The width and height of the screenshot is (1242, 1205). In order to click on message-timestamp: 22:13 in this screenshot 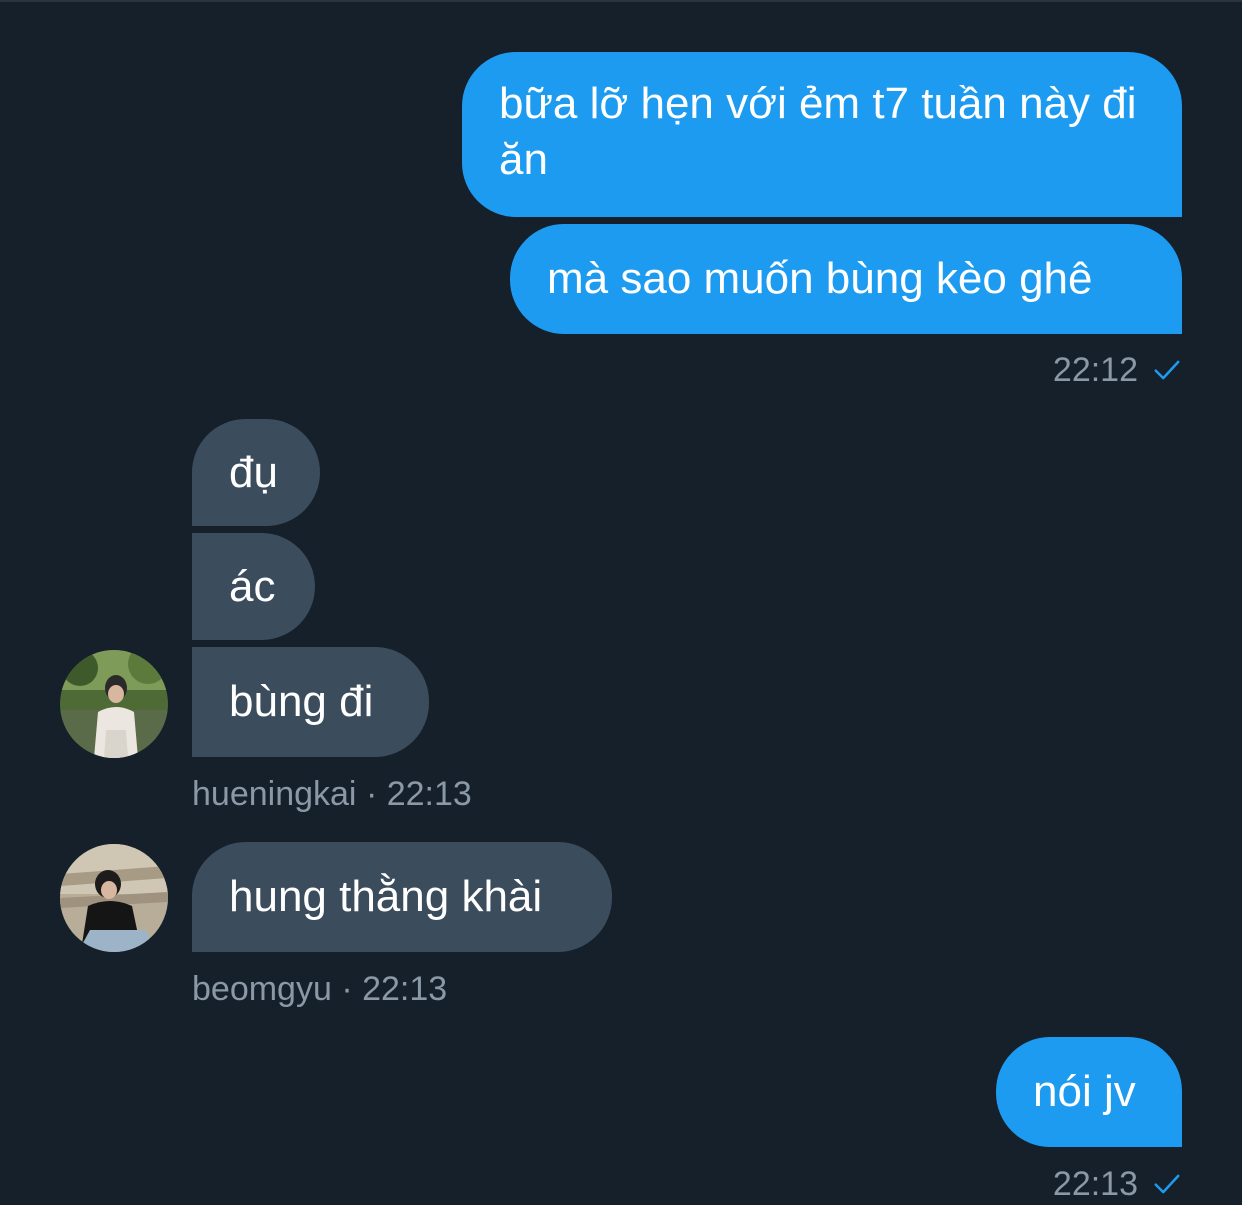, I will do `click(1117, 1184)`.